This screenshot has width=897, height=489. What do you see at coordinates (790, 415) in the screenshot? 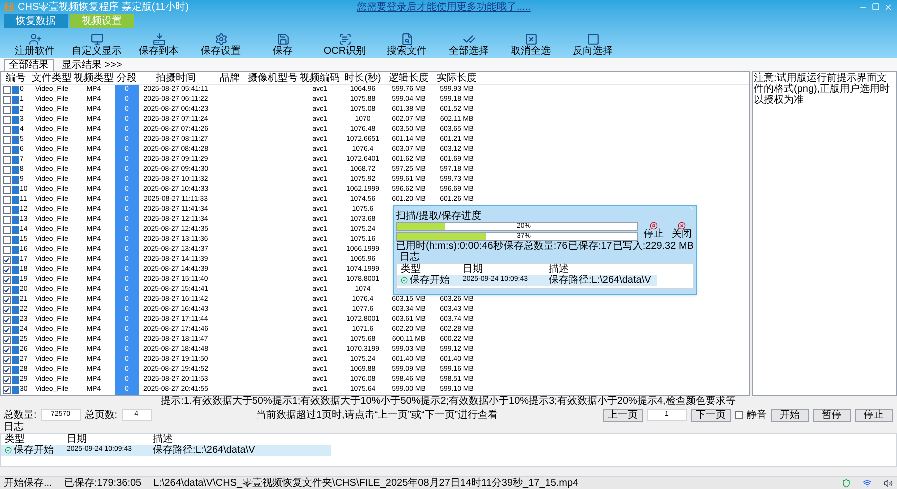
I see `action-button: 开始` at bounding box center [790, 415].